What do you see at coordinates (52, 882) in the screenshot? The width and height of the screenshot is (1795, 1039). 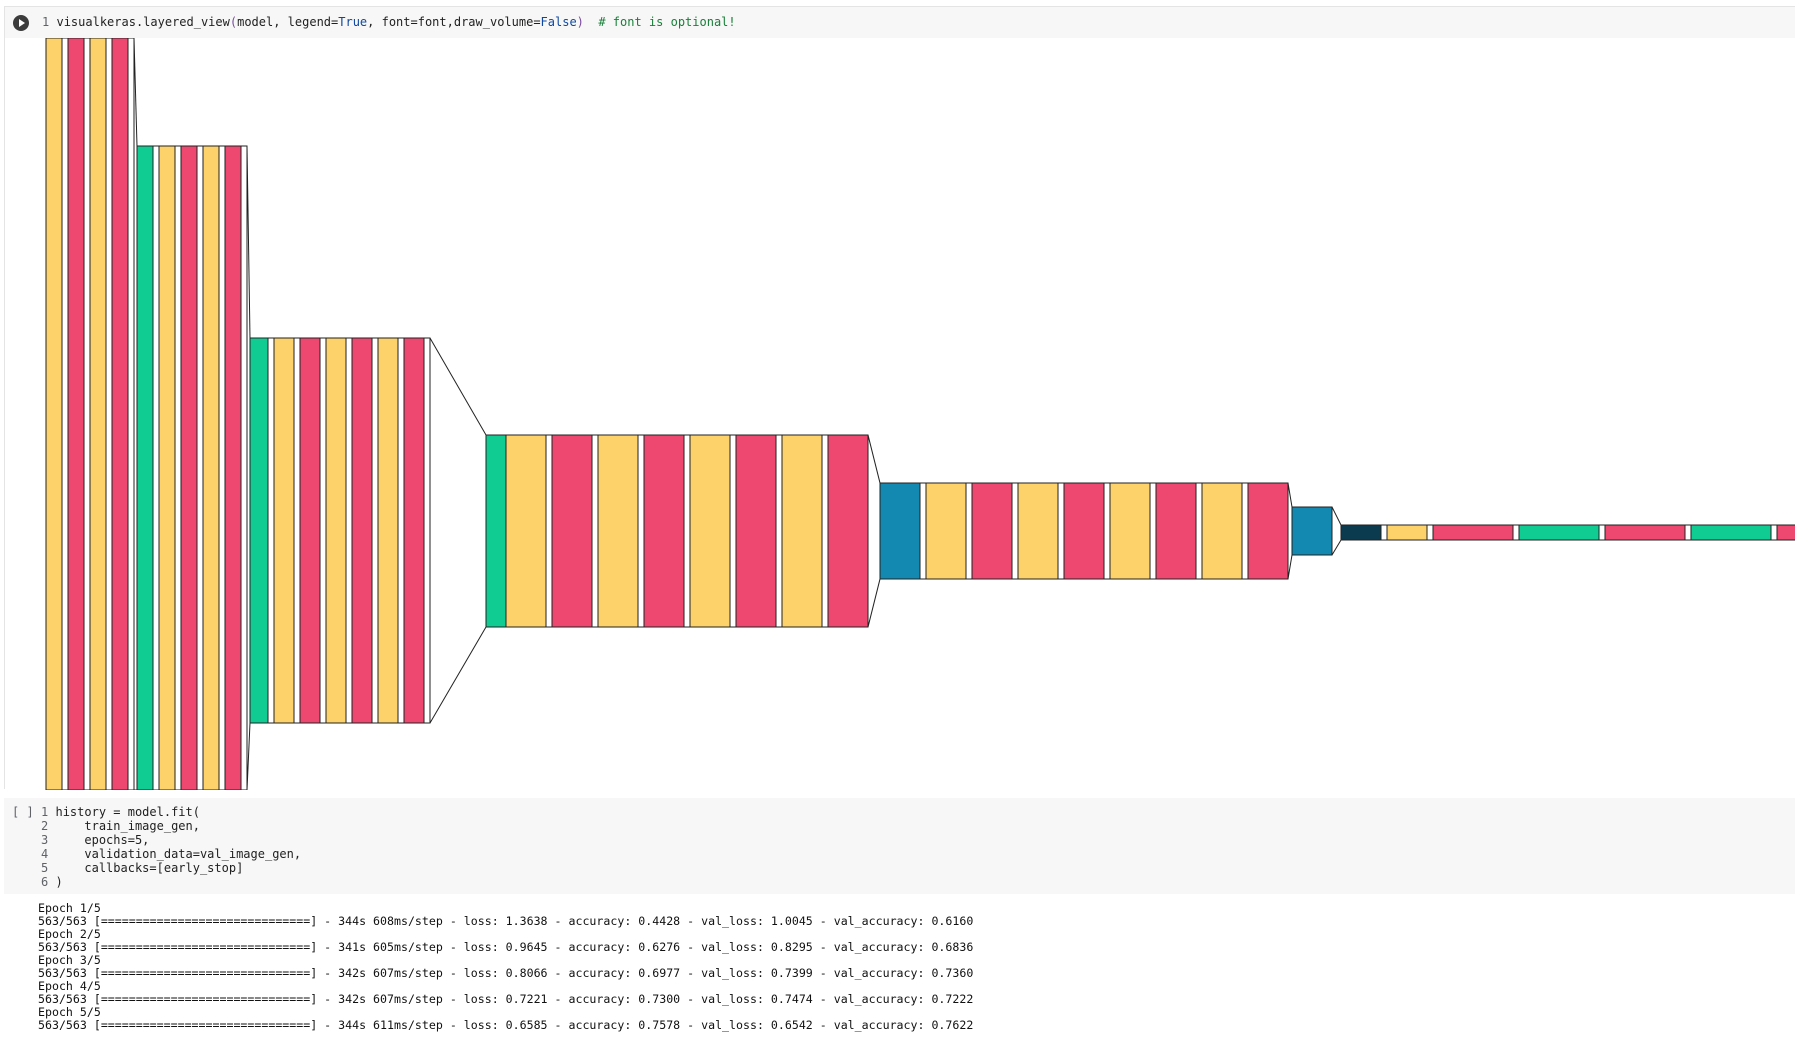 I see `code-line: 6 )` at bounding box center [52, 882].